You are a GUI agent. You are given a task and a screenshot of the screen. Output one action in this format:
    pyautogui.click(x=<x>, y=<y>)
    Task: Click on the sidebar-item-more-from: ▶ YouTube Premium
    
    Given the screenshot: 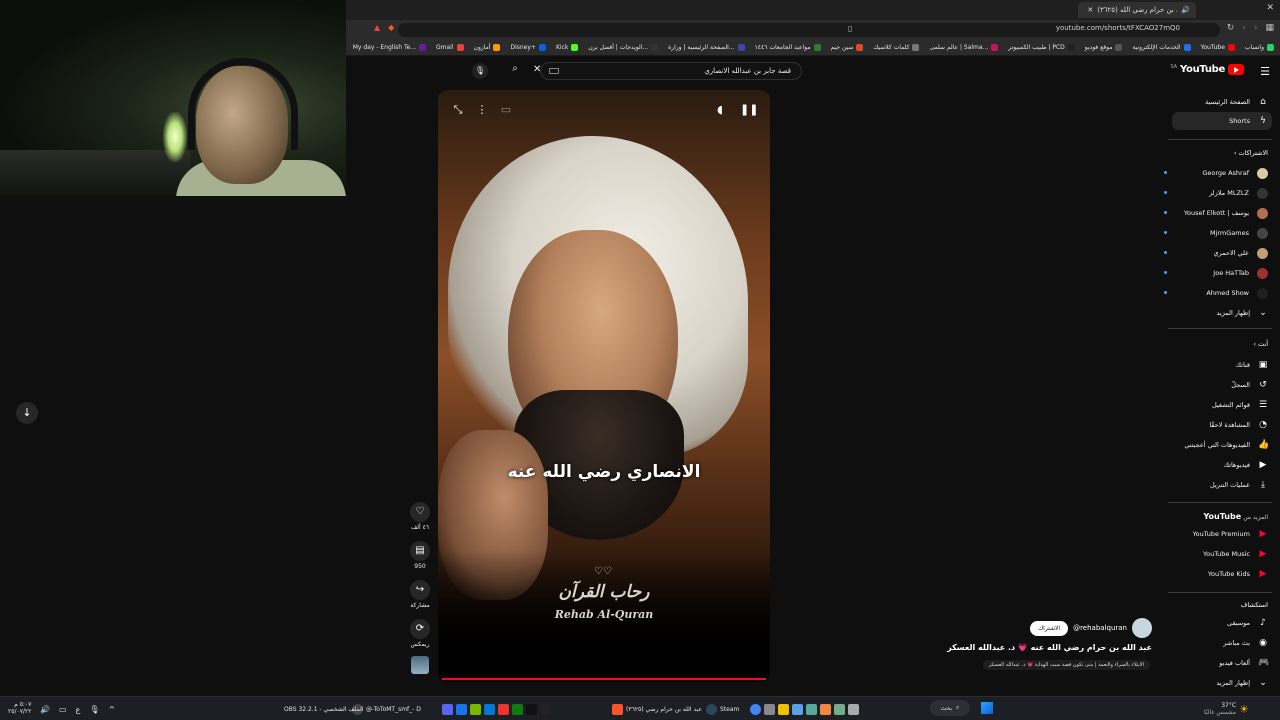 What is the action you would take?
    pyautogui.click(x=1222, y=534)
    